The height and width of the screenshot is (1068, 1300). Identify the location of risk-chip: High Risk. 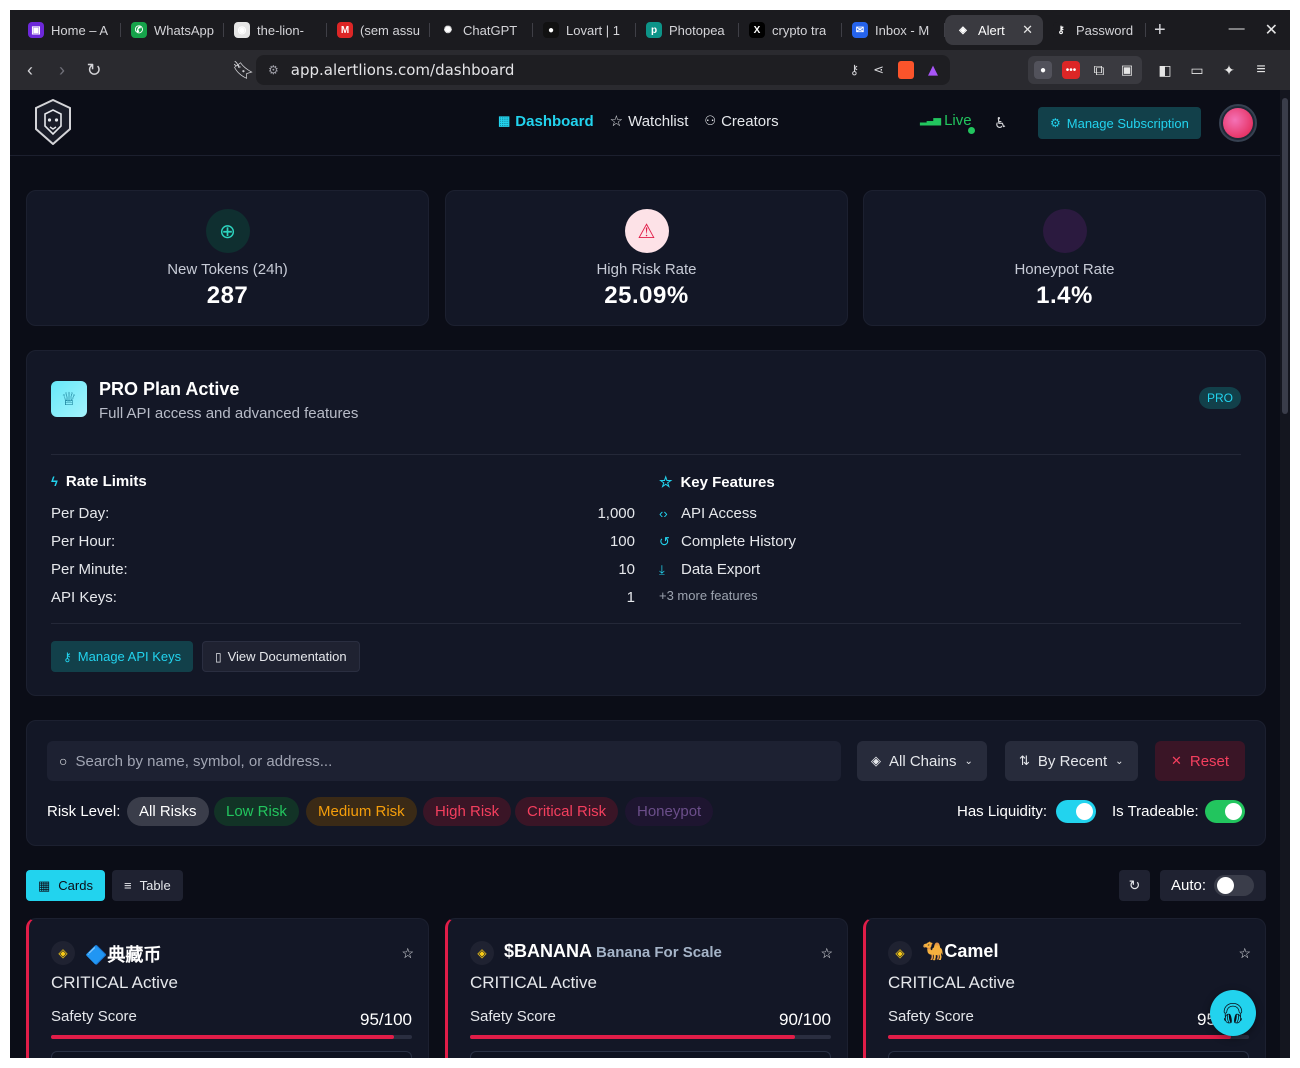
(467, 811).